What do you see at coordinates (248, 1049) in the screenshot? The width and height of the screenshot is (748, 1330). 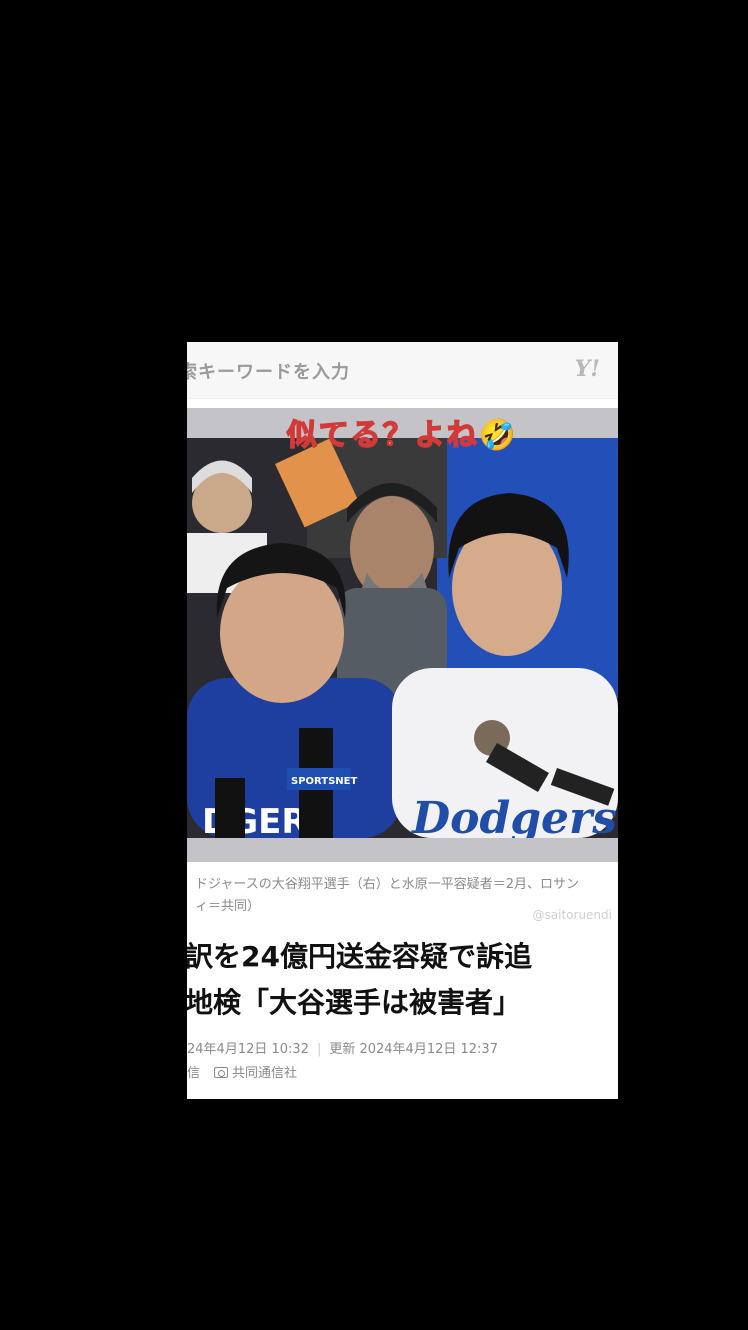 I see `published-date: 24年4月12日 10:32` at bounding box center [248, 1049].